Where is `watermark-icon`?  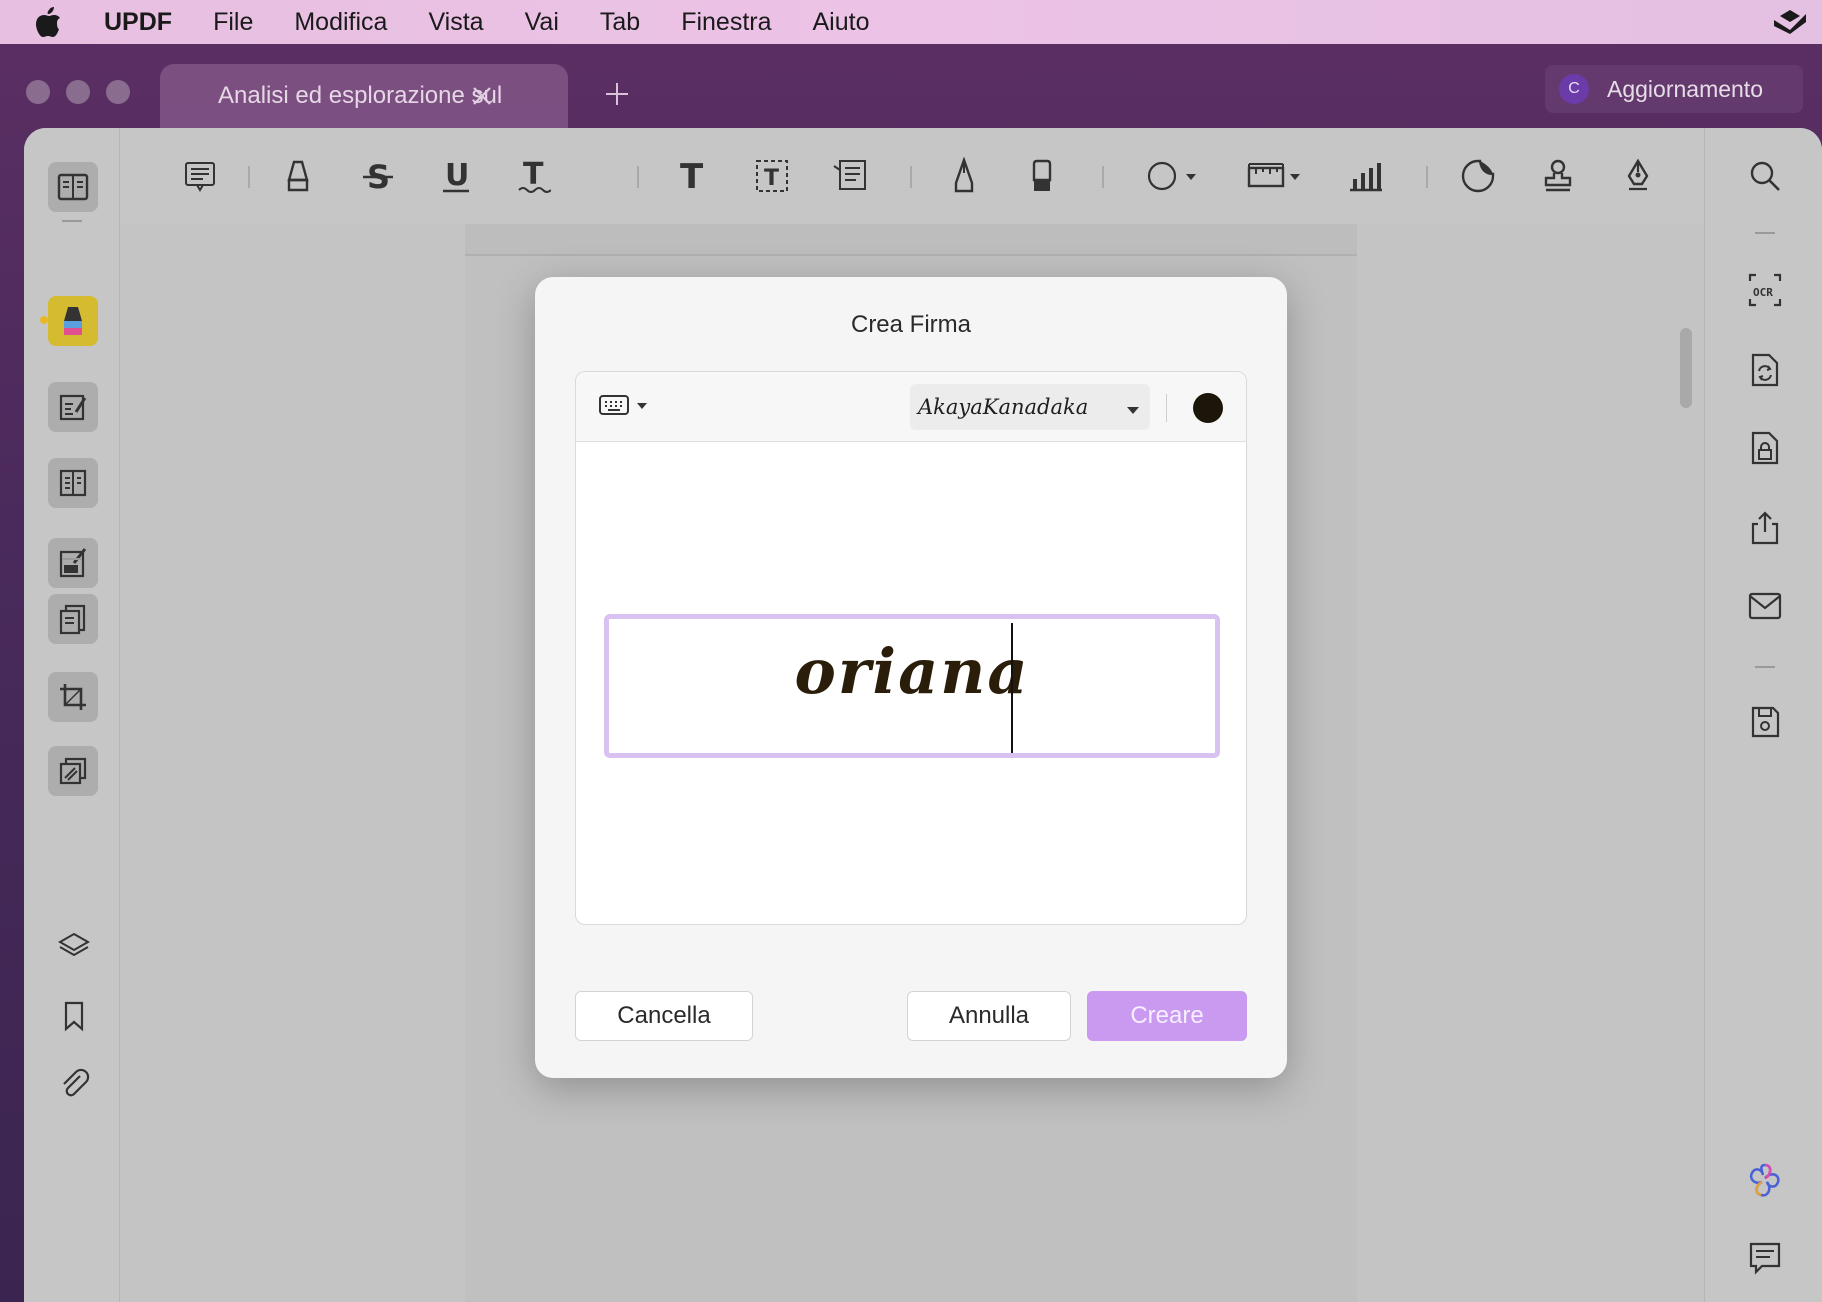 watermark-icon is located at coordinates (73, 771).